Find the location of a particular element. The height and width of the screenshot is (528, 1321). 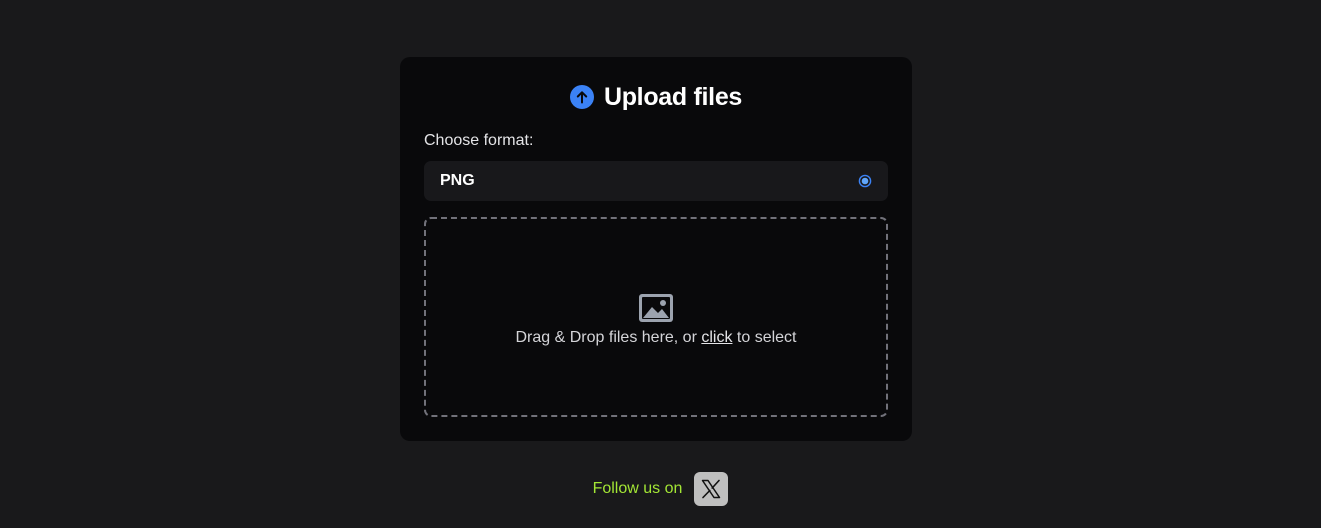

format-select: PNG is located at coordinates (656, 181).